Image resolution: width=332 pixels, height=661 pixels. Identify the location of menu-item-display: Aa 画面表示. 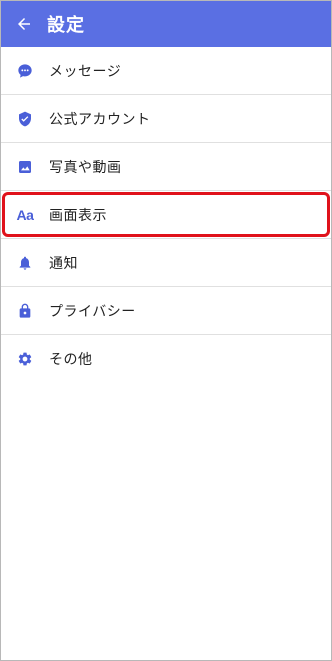
(166, 215).